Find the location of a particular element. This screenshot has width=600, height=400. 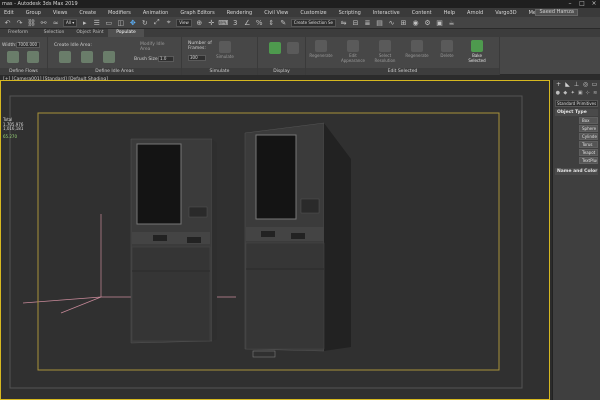

width-field: 7000.000 is located at coordinates (28, 45).